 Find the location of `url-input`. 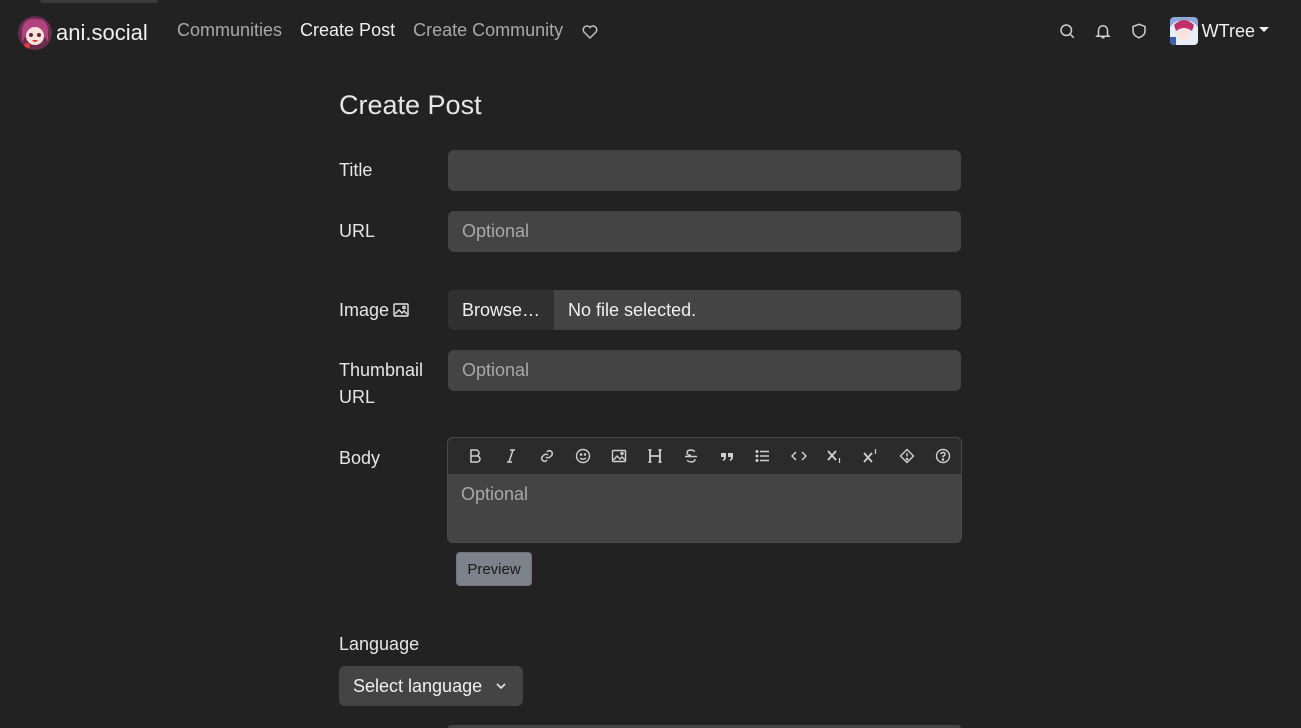

url-input is located at coordinates (704, 231).